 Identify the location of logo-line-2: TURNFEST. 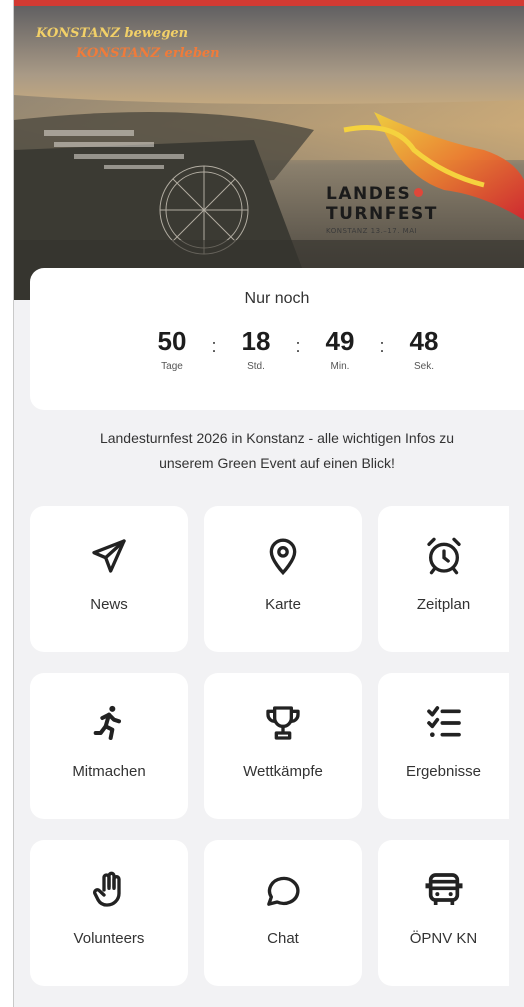
(382, 214).